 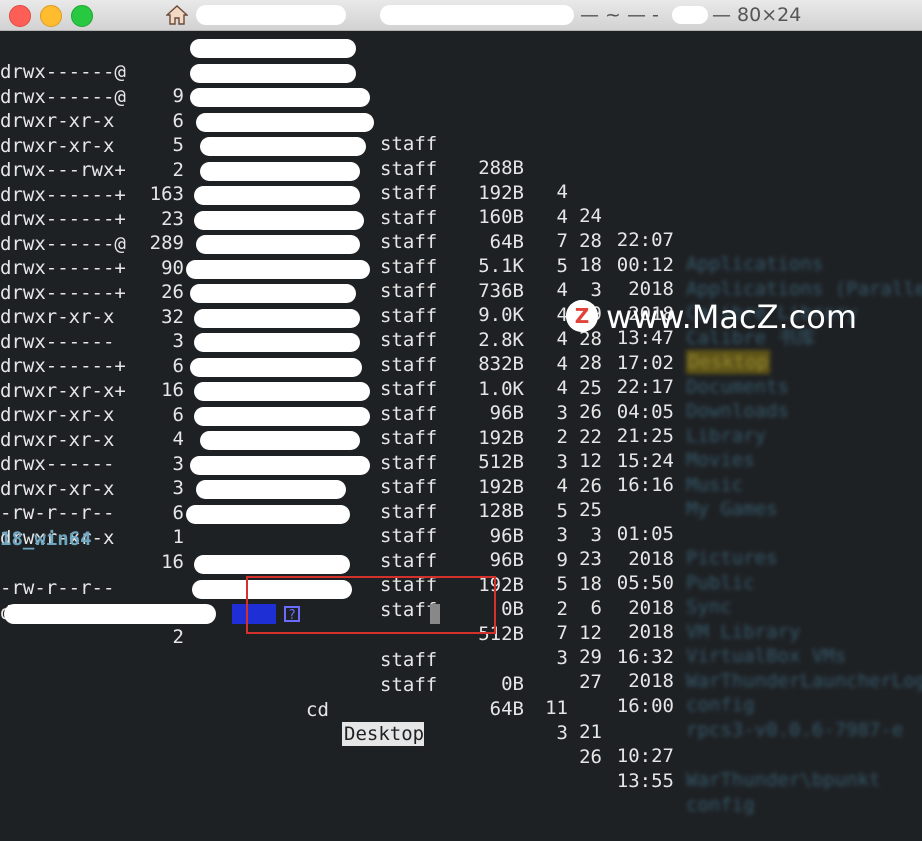 I want to click on modified-time: 01:05, so click(x=645, y=534).